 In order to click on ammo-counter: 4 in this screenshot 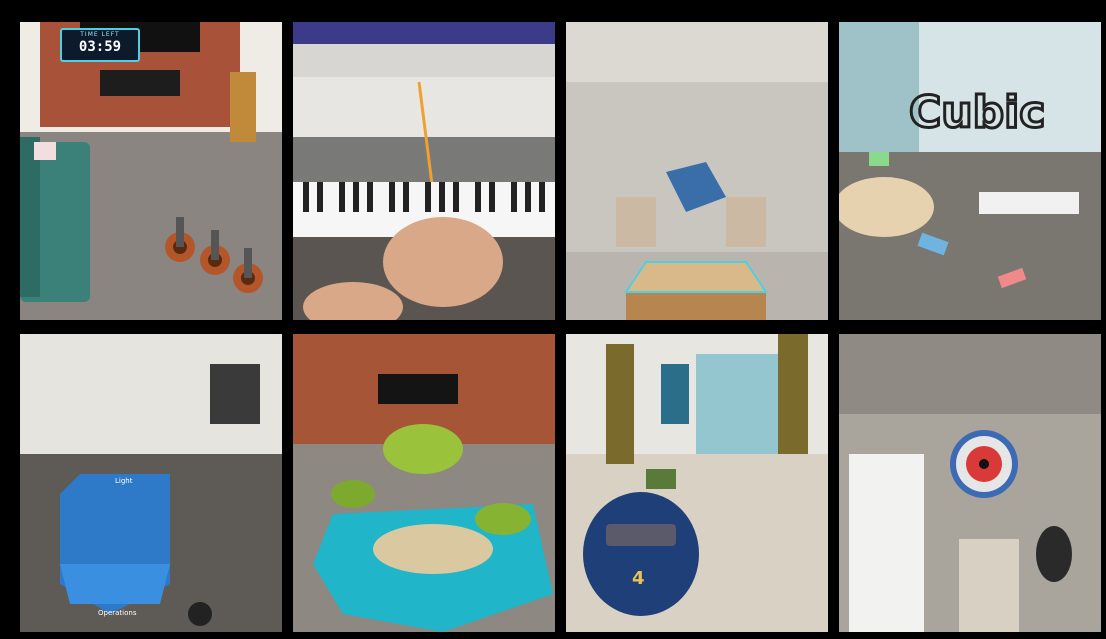, I will do `click(638, 578)`.